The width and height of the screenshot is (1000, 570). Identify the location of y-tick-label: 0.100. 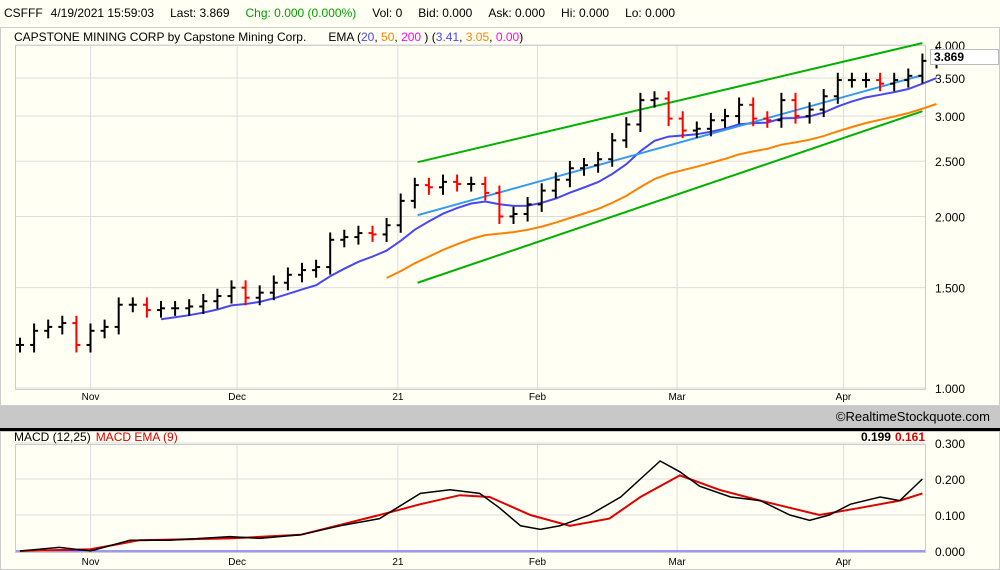
(950, 516).